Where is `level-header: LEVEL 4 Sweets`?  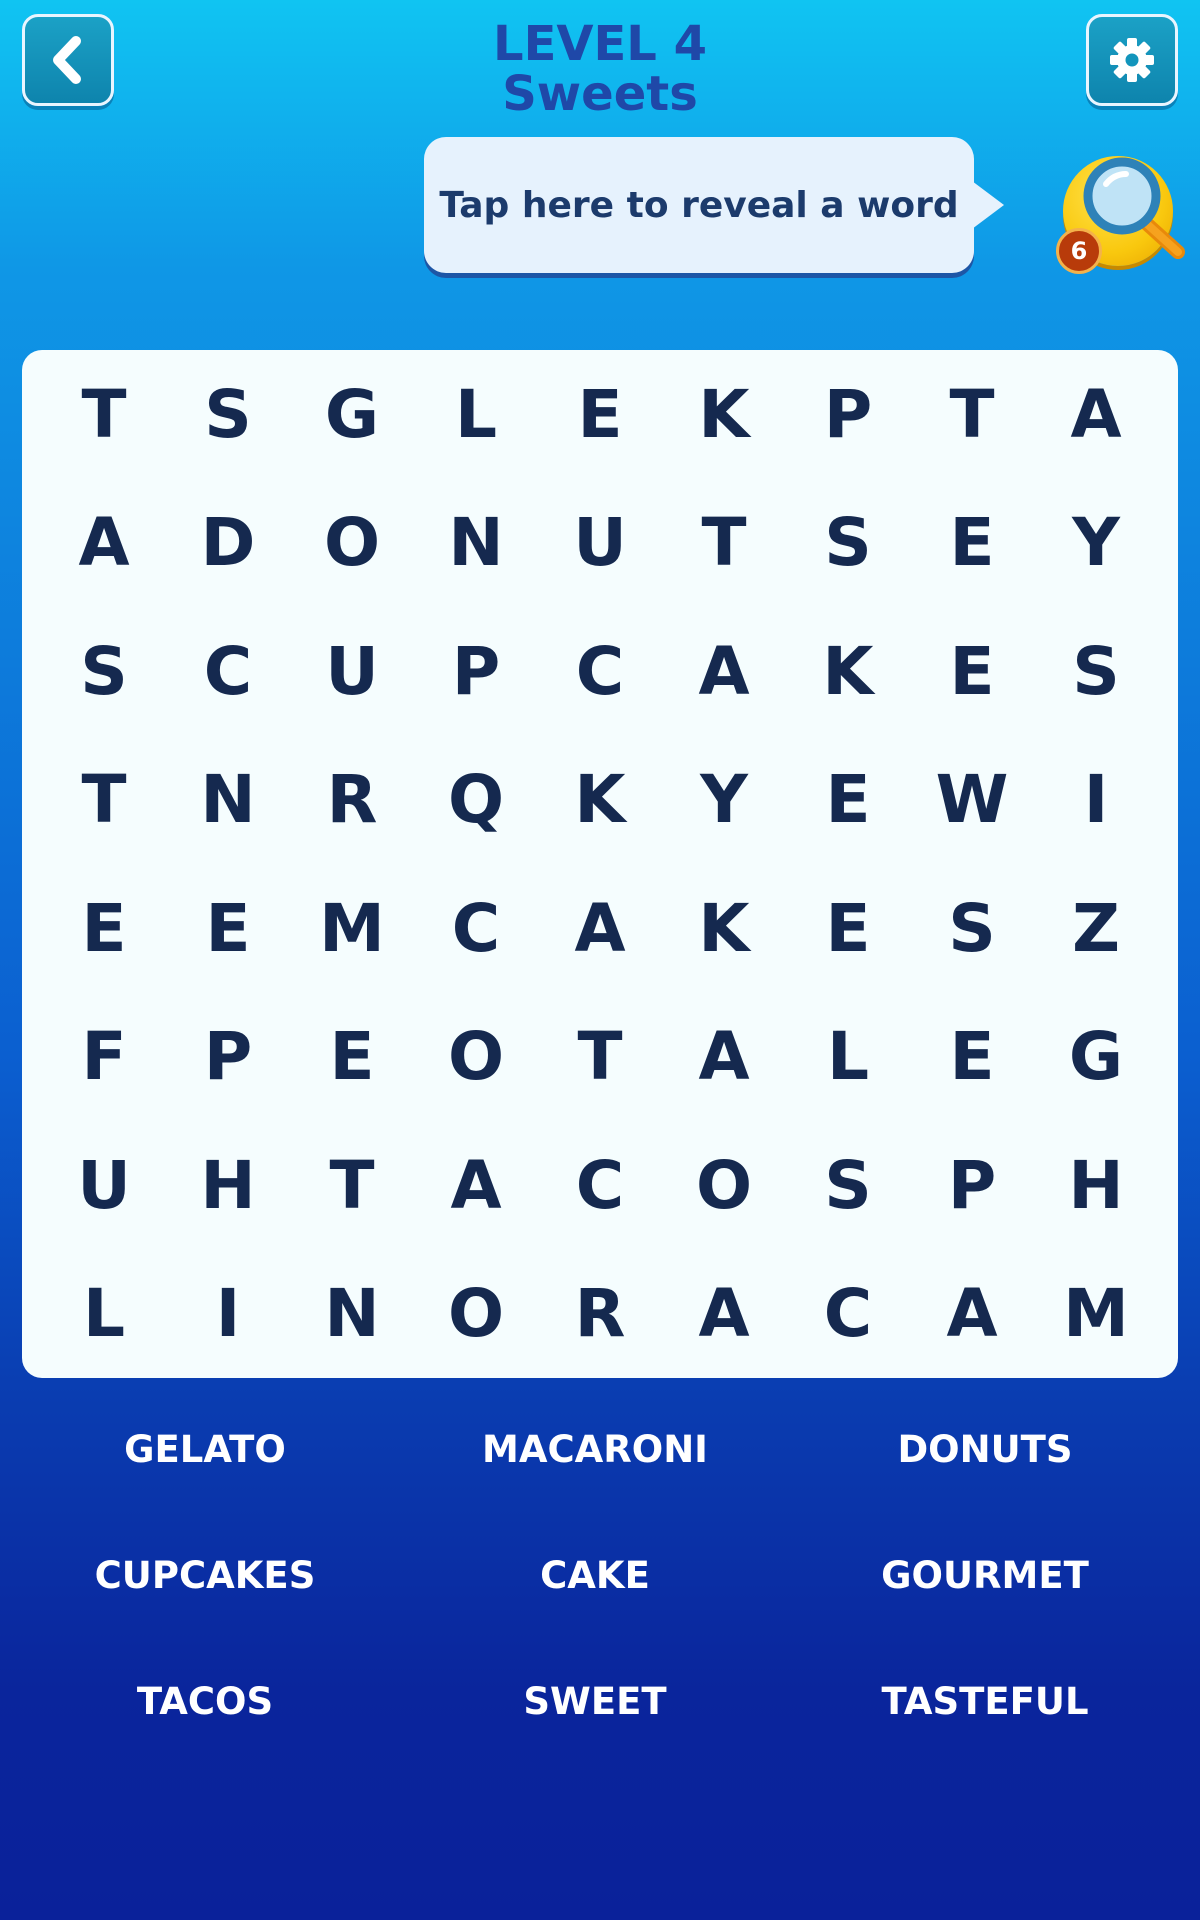 level-header: LEVEL 4 Sweets is located at coordinates (600, 69).